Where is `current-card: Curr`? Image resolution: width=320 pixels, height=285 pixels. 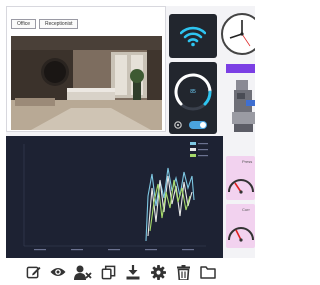
current-card: Curr is located at coordinates (240, 226).